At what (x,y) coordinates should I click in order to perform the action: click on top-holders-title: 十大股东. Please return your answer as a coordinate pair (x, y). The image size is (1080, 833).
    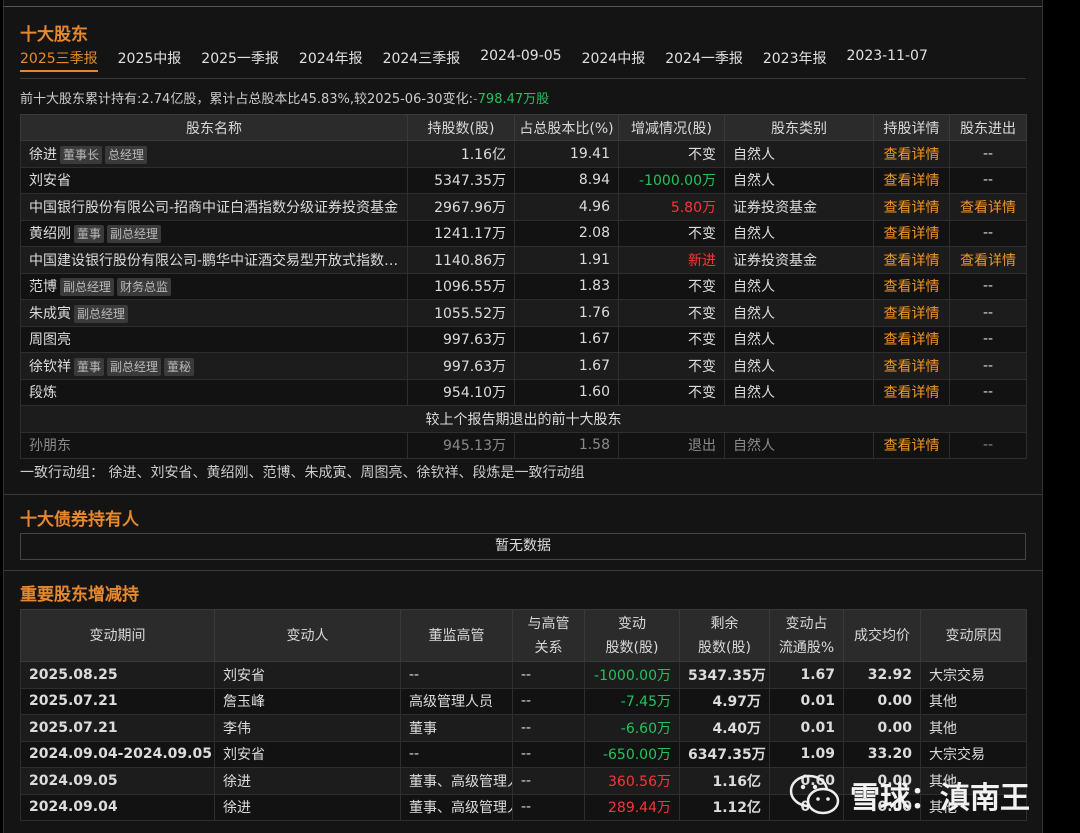
    Looking at the image, I should click on (54, 35).